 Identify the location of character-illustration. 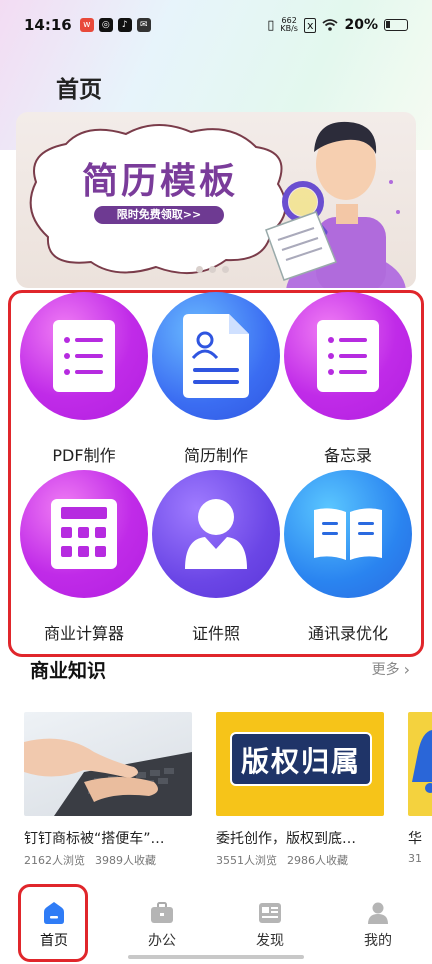
(335, 204).